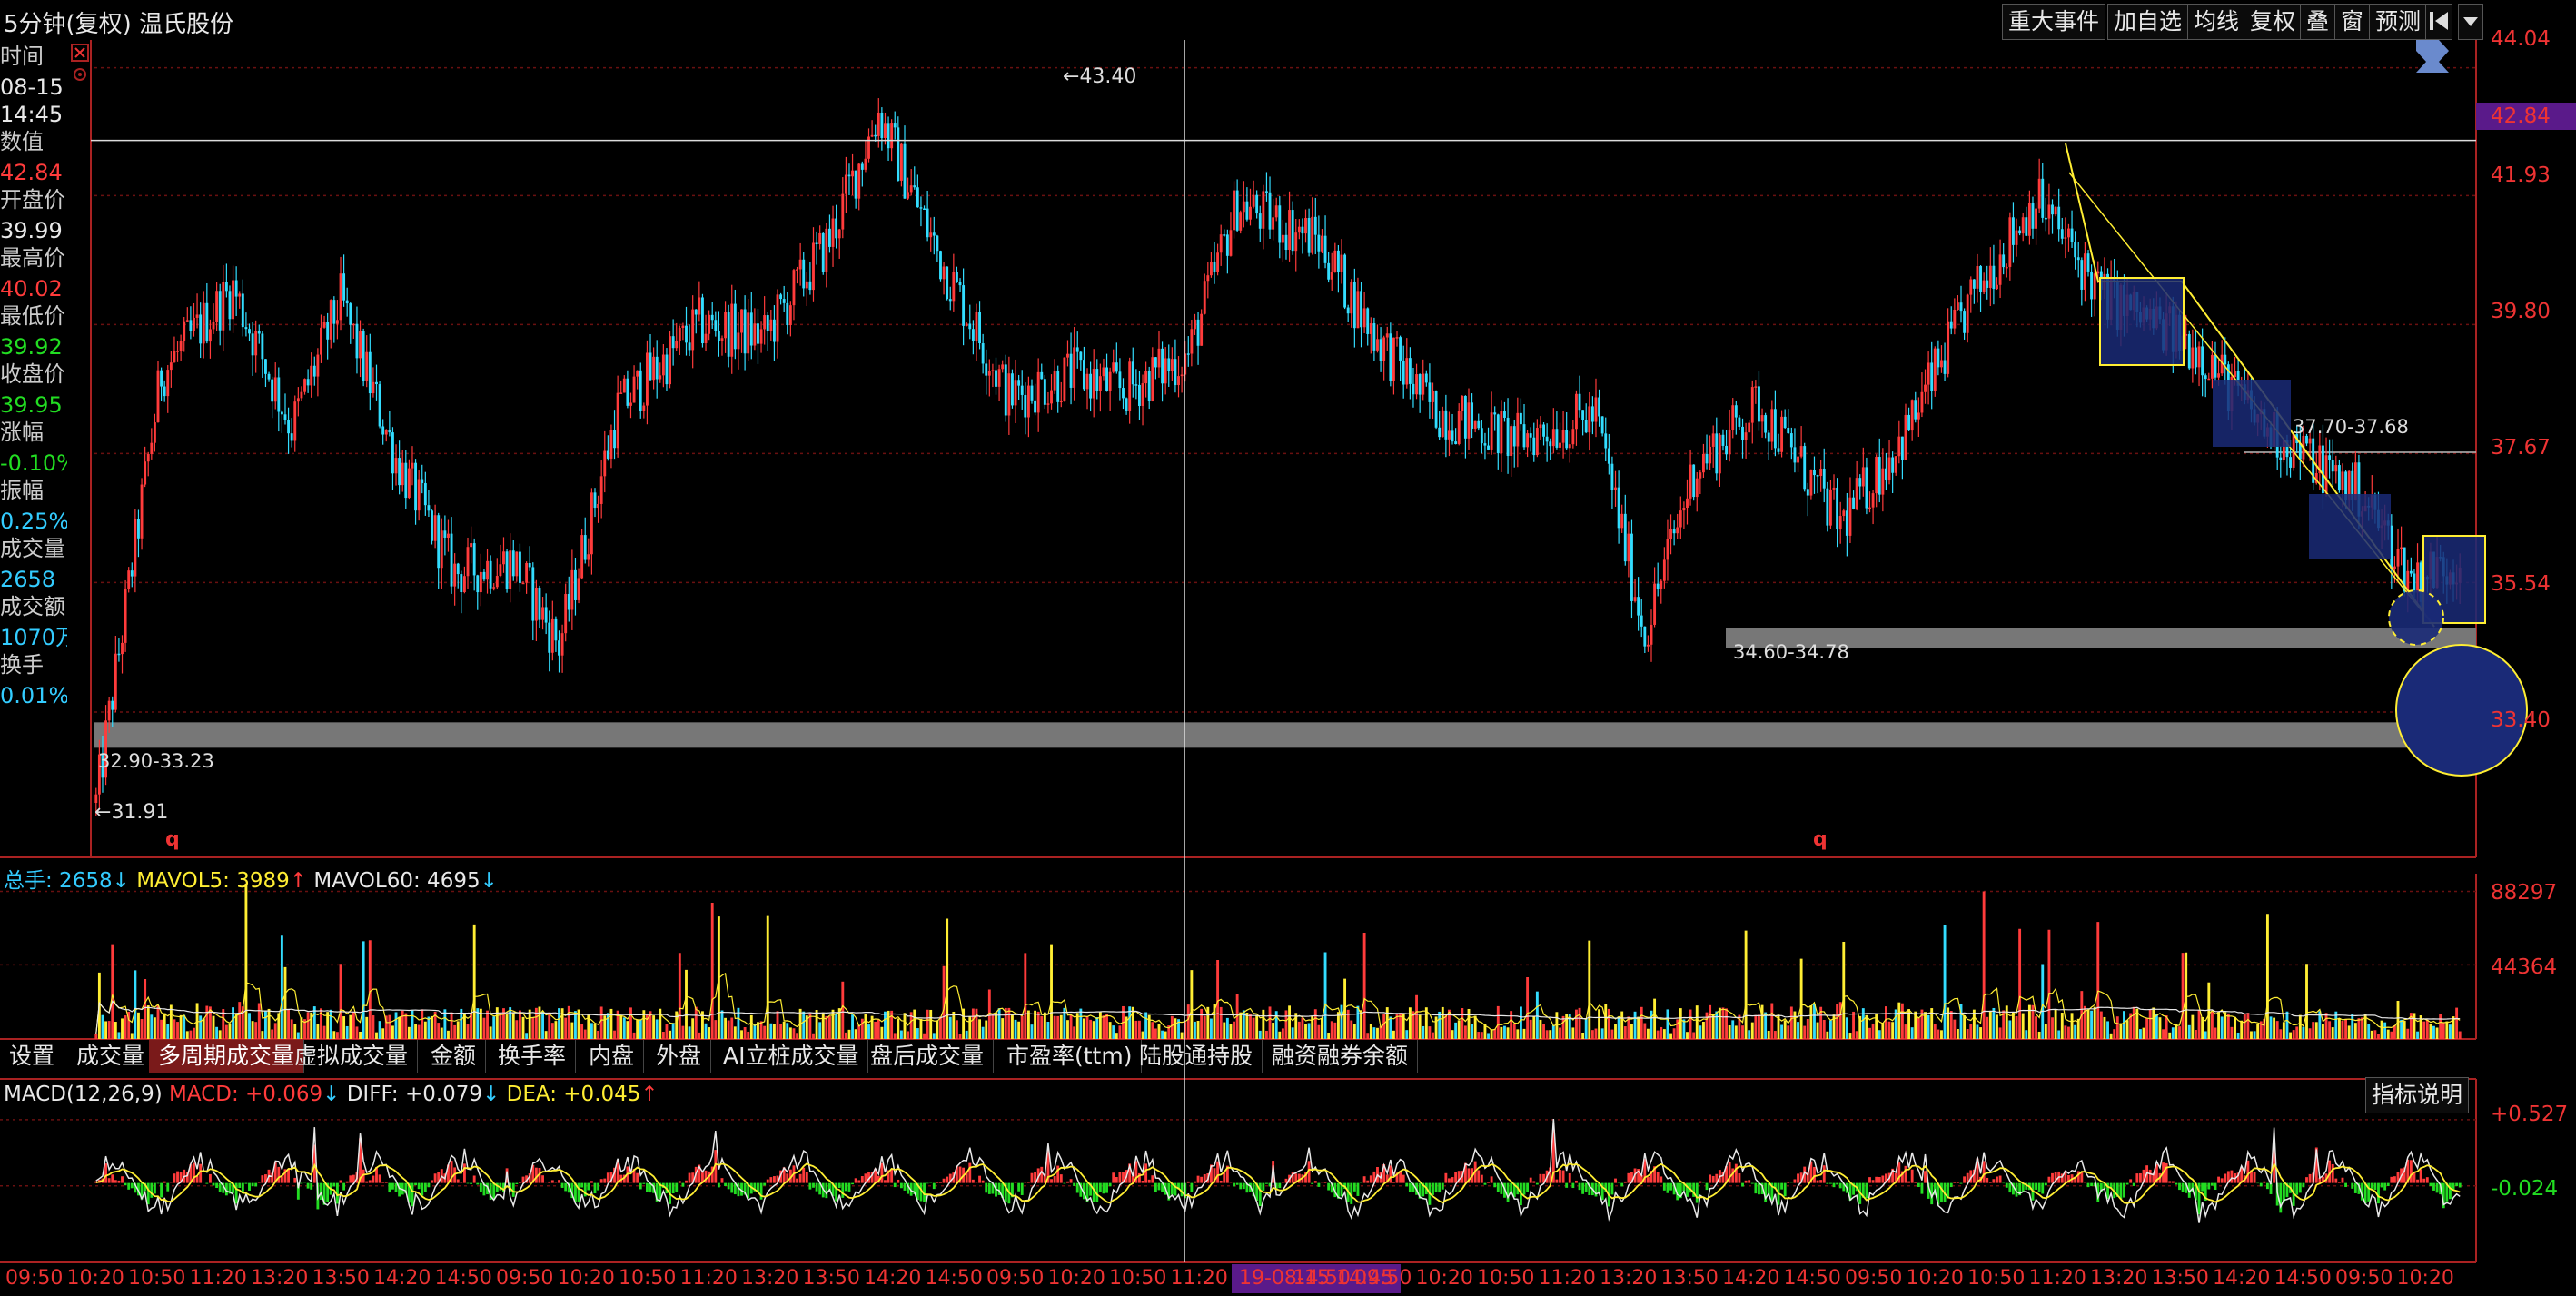 The width and height of the screenshot is (2576, 1296). I want to click on indicator-tab: 市盈率(ttm), so click(1070, 1057).